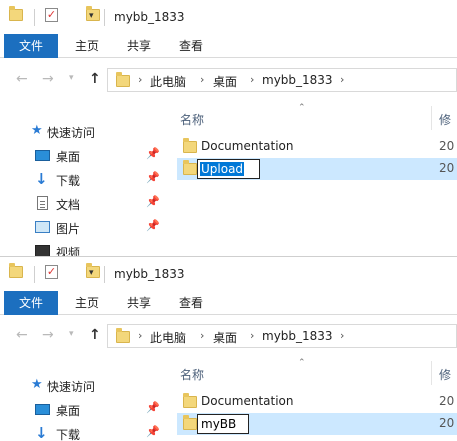 The width and height of the screenshot is (457, 441). What do you see at coordinates (81, 248) in the screenshot?
I see `nav-item-videos: 视频` at bounding box center [81, 248].